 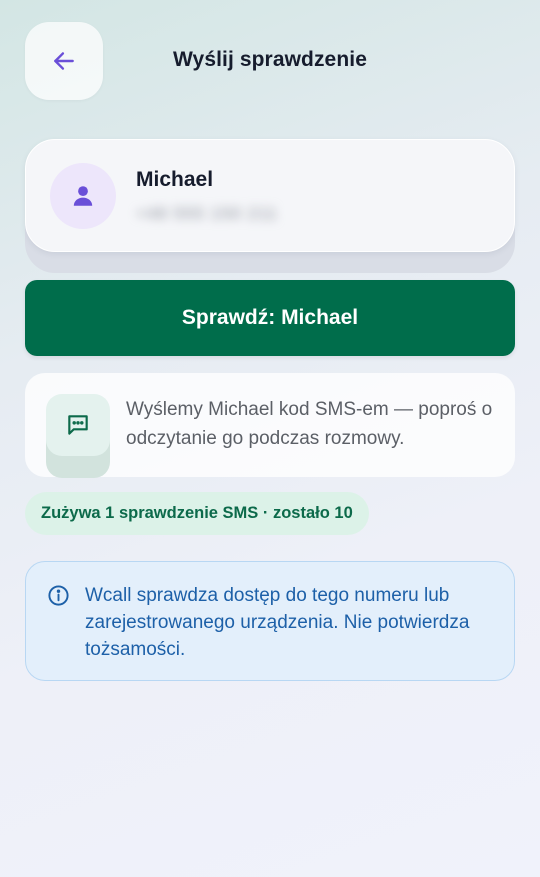 I want to click on contact-name: Michael, so click(x=175, y=179).